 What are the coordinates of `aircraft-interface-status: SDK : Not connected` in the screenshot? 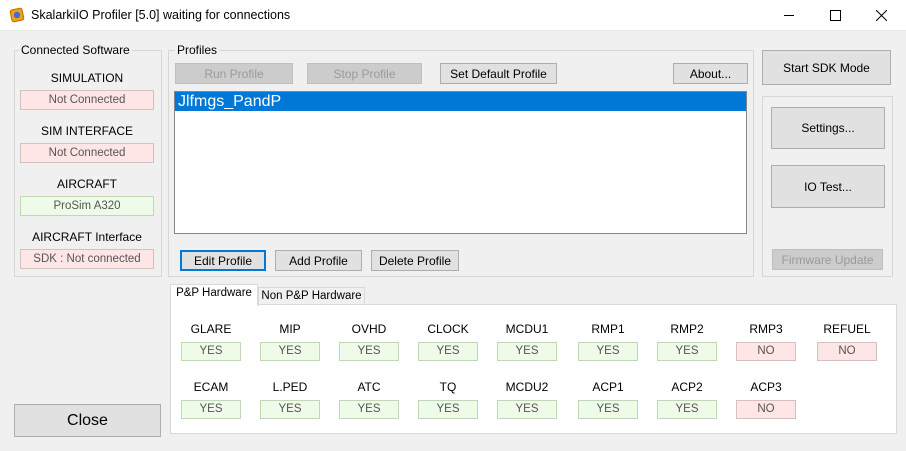 It's located at (87, 259).